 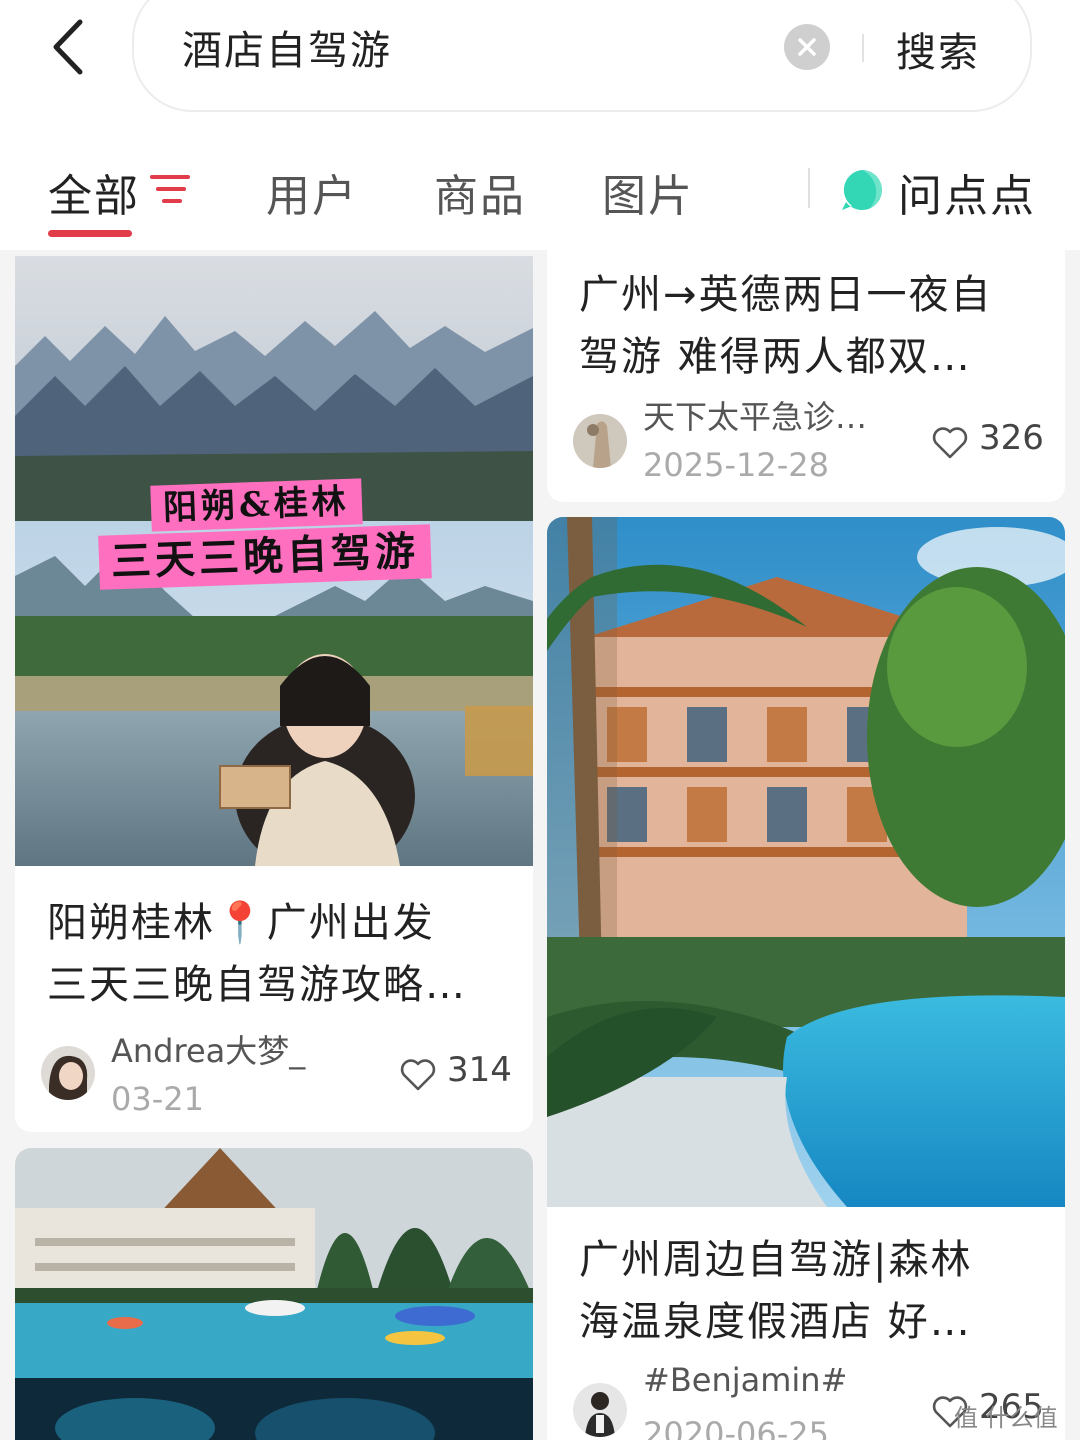 What do you see at coordinates (1011, 438) in the screenshot?
I see `like-count: 326` at bounding box center [1011, 438].